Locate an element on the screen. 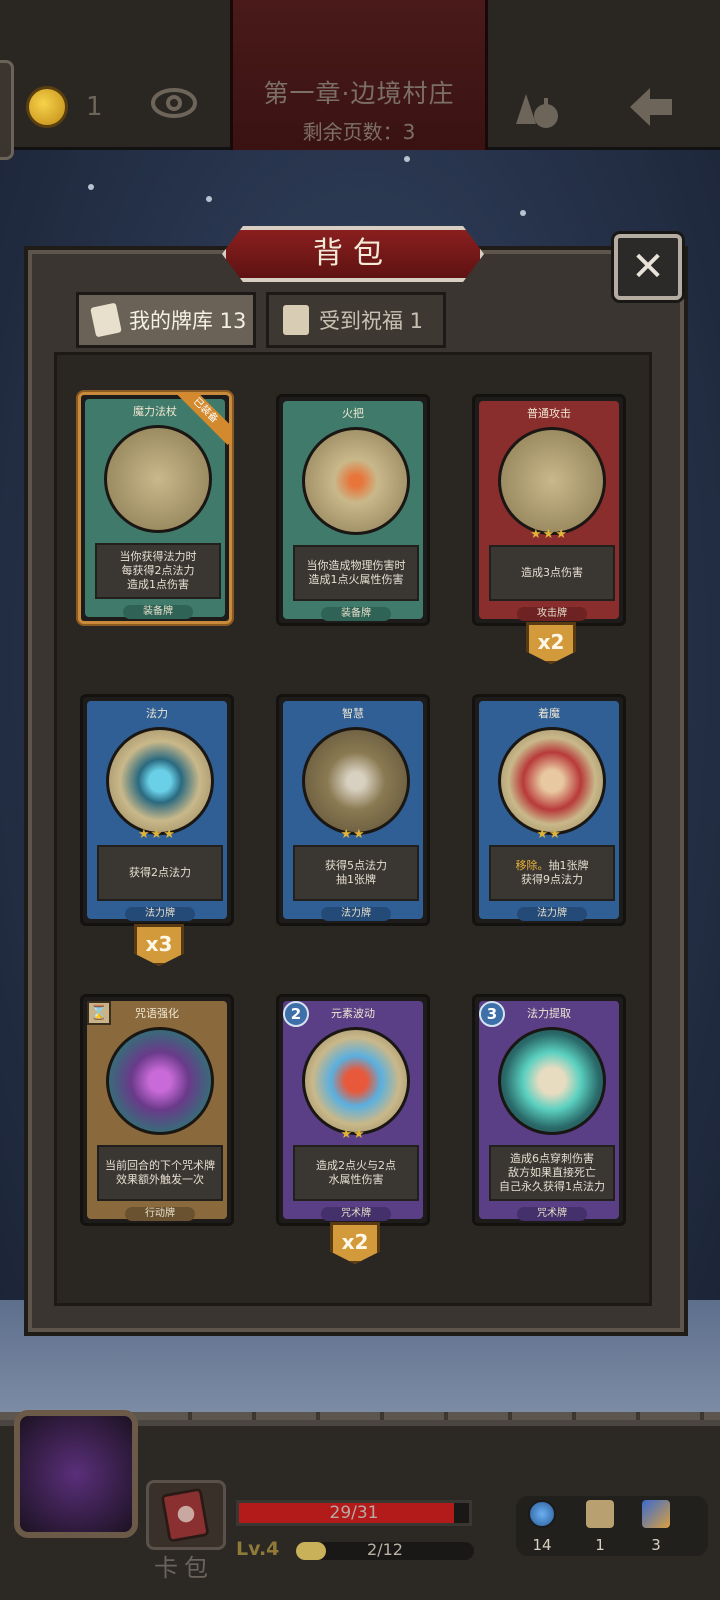 This screenshot has height=1600, width=720. level-label: Lv.4 is located at coordinates (258, 1549).